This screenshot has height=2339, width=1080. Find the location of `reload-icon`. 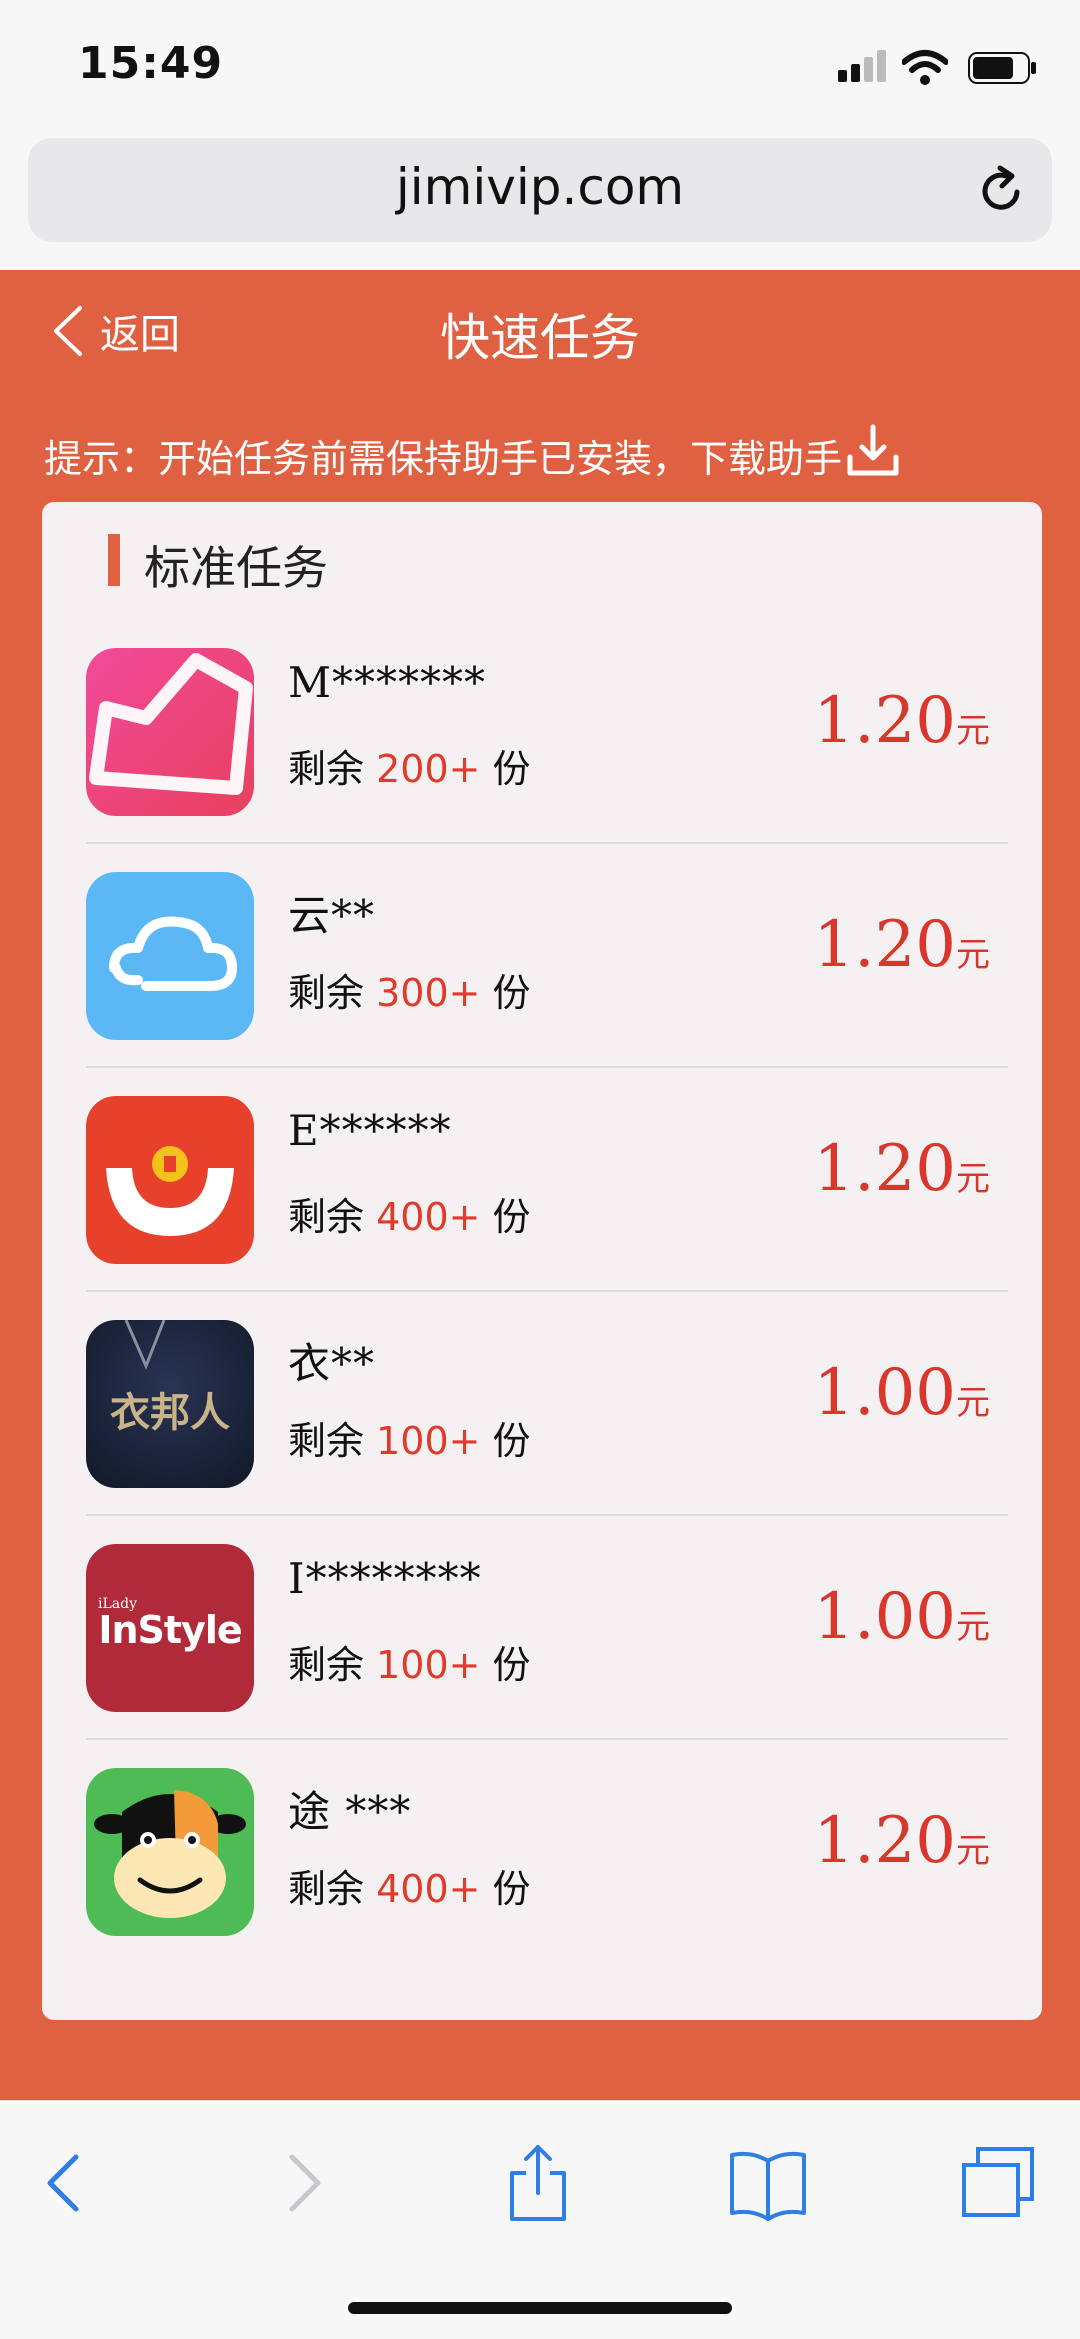

reload-icon is located at coordinates (1001, 191).